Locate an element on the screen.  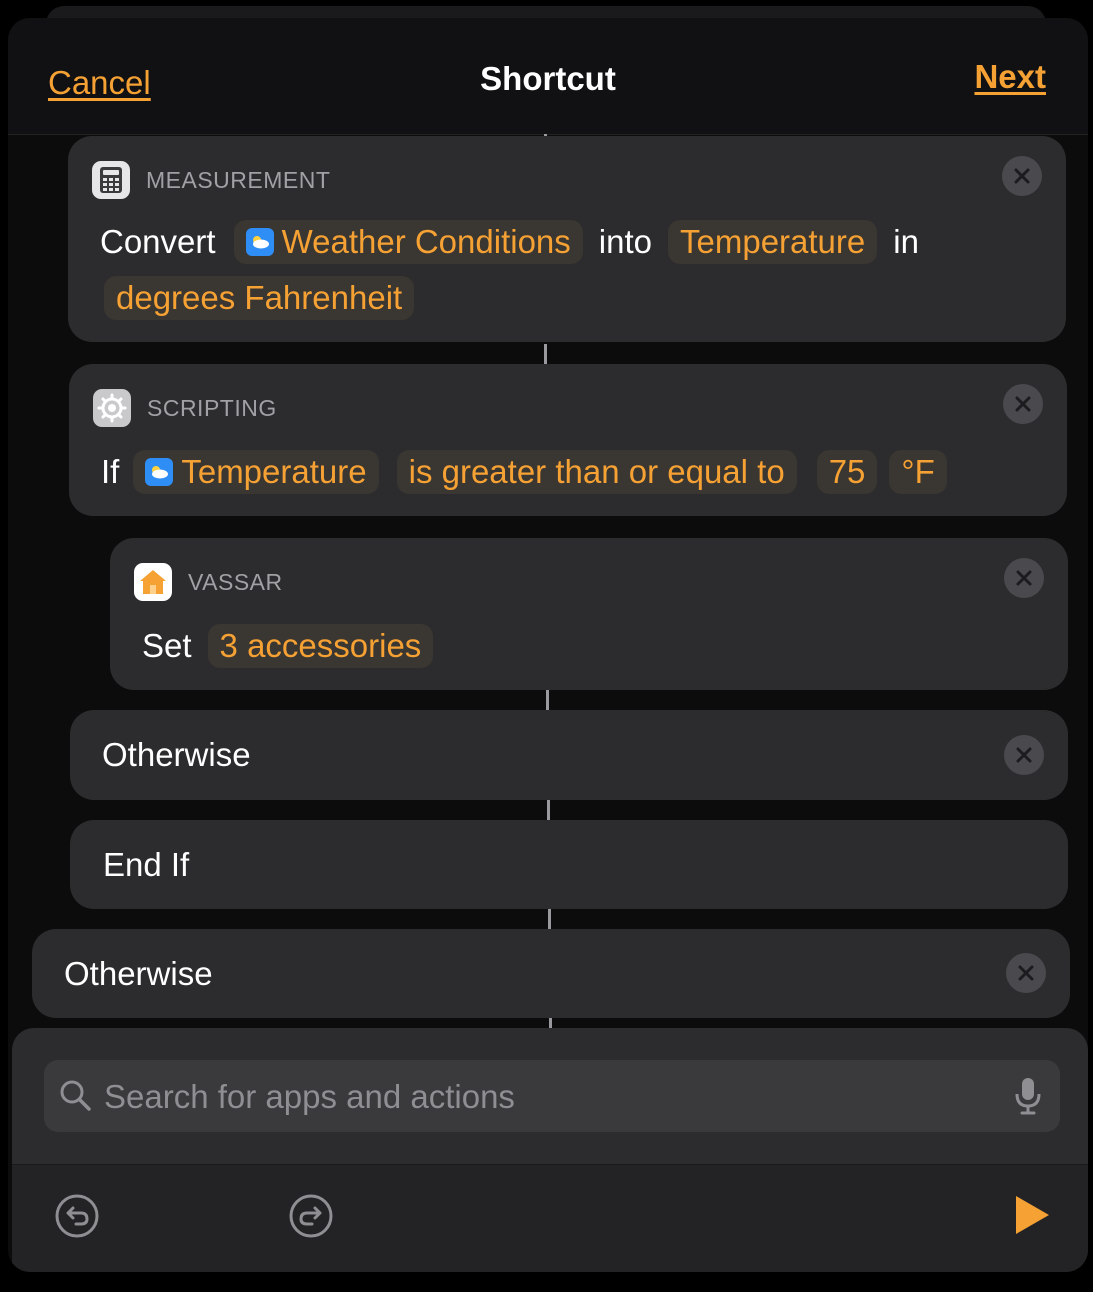
card-header: VASSAR is located at coordinates (208, 582).